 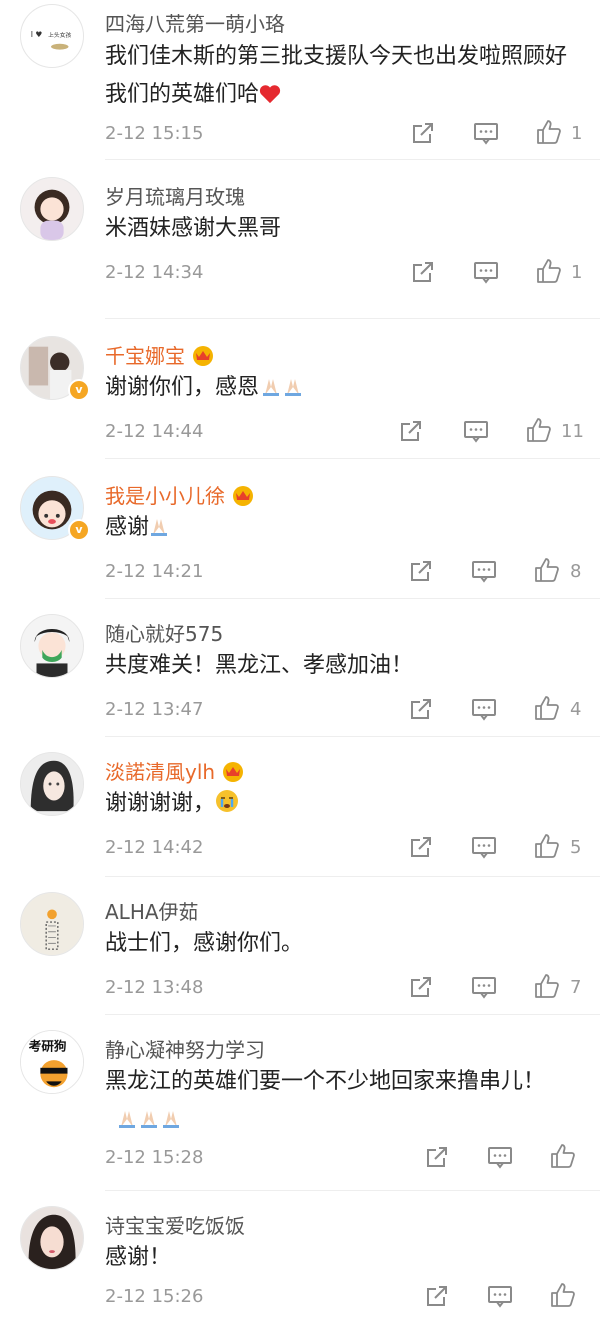 I want to click on svg-text: 考研狗, so click(x=48, y=1045).